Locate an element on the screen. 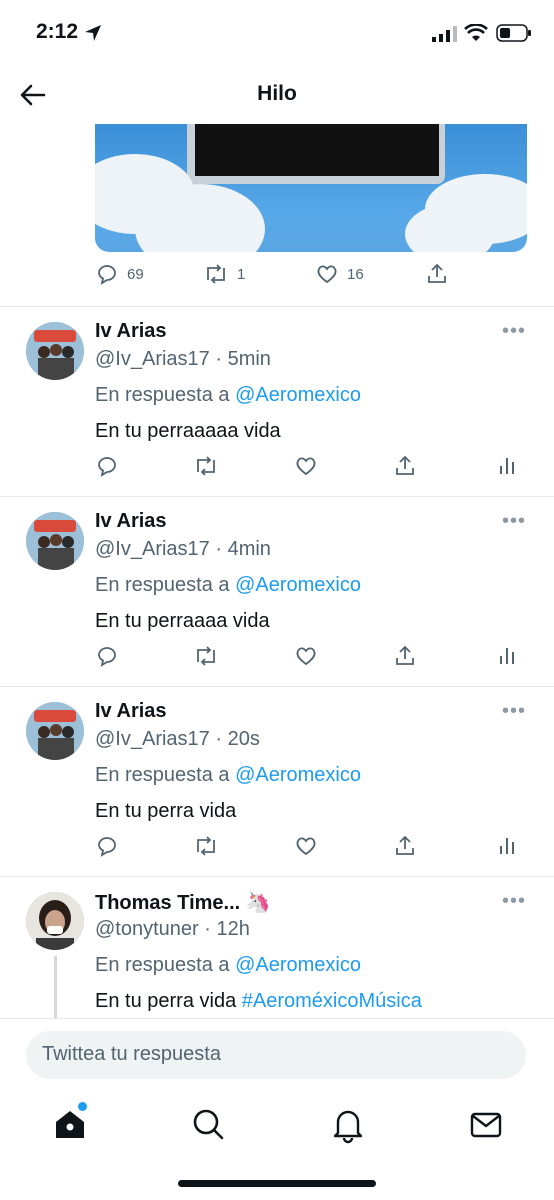  status-bar: 2:12 is located at coordinates (277, 33).